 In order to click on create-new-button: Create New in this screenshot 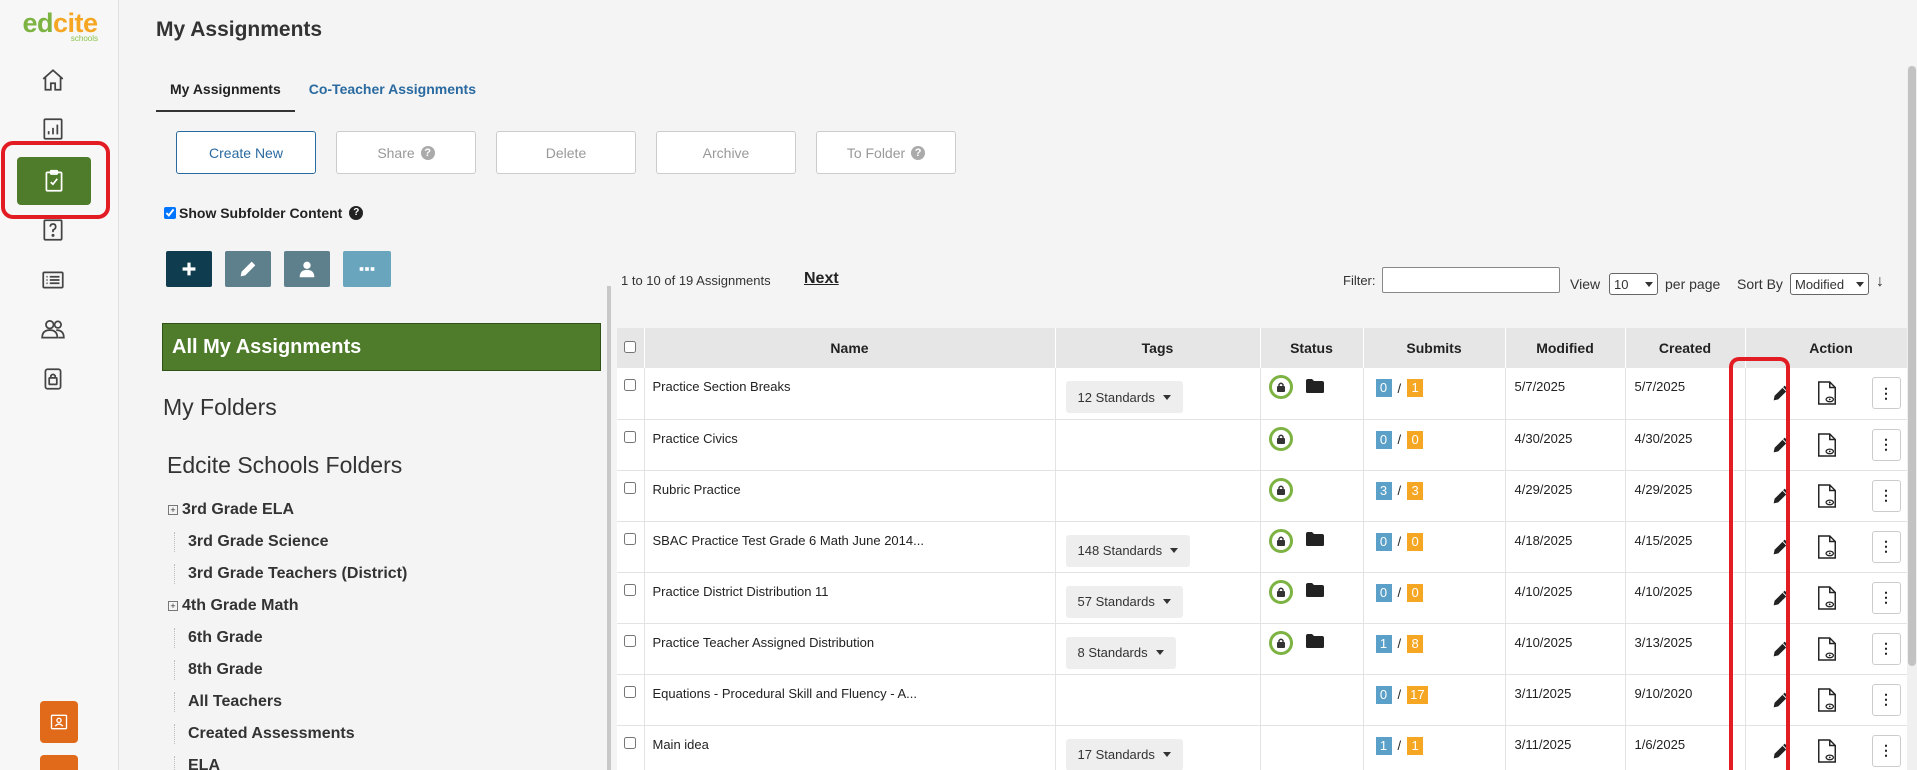, I will do `click(246, 152)`.